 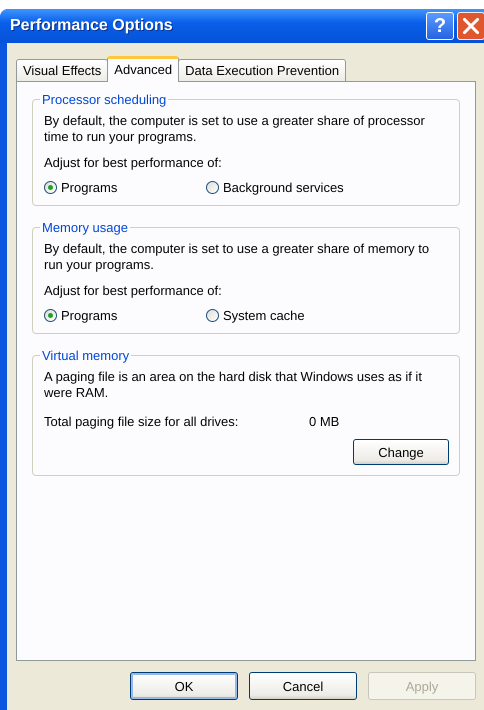 I want to click on description: A paging file is an area on the hard disk that Windows uses as if it were RAM., so click(x=233, y=385).